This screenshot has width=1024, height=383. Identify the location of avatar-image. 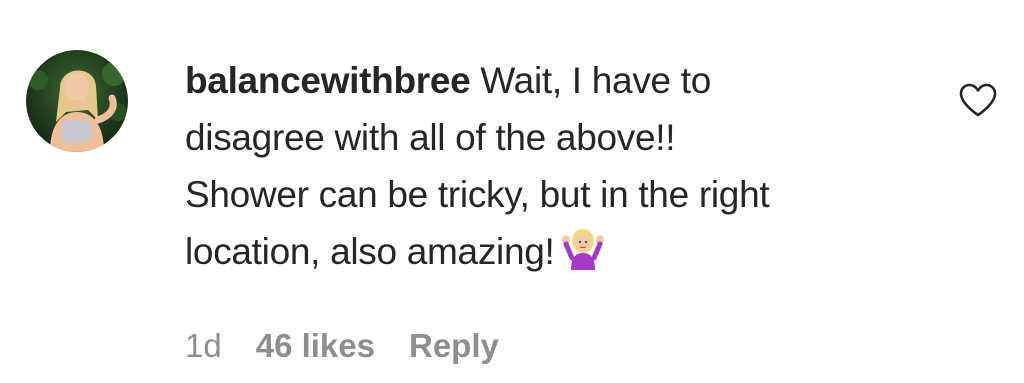
(77, 101).